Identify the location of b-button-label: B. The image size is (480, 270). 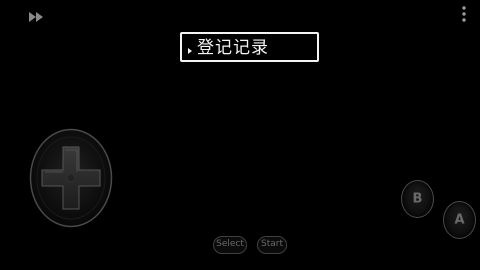
(417, 199).